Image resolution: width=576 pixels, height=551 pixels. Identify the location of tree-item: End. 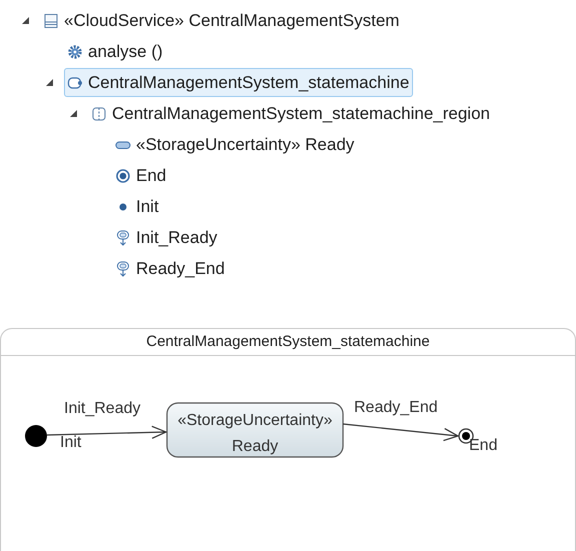
(141, 175).